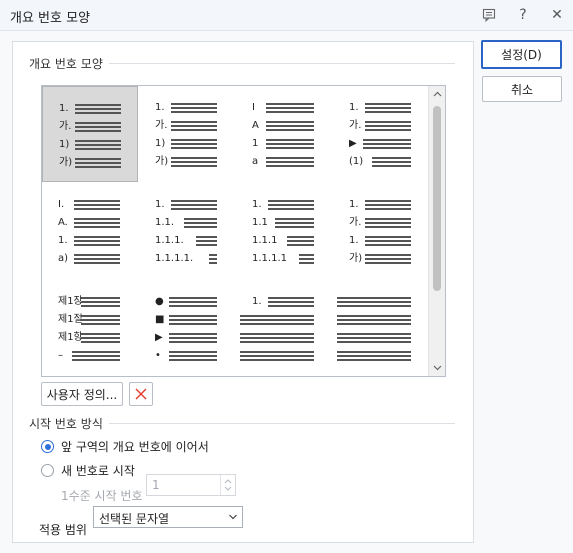 This screenshot has width=573, height=553. What do you see at coordinates (260, 222) in the screenshot?
I see `preview-label: 1.1` at bounding box center [260, 222].